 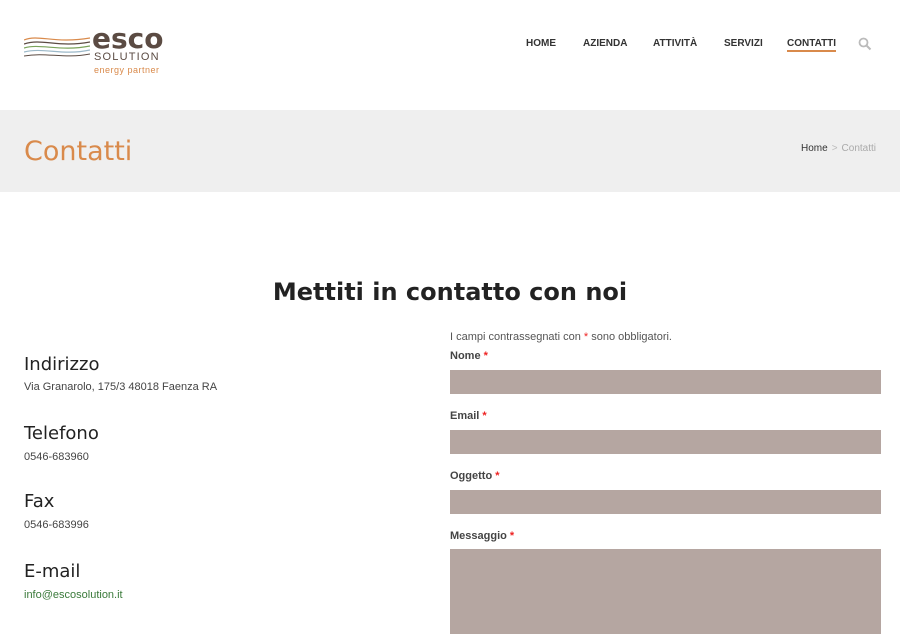 What do you see at coordinates (450, 292) in the screenshot?
I see `section-heading: Mettiti in contatto con noi` at bounding box center [450, 292].